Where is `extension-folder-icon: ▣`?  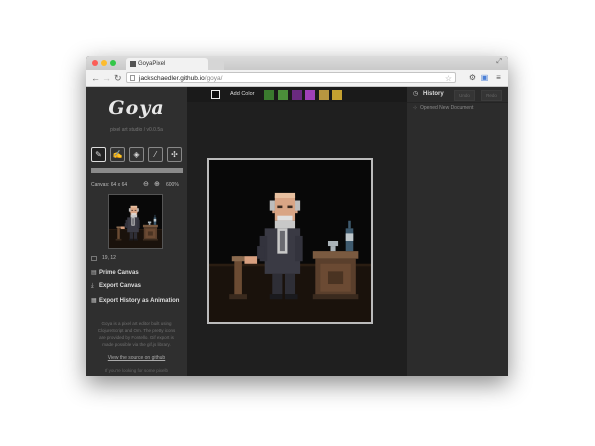 extension-folder-icon: ▣ is located at coordinates (484, 77).